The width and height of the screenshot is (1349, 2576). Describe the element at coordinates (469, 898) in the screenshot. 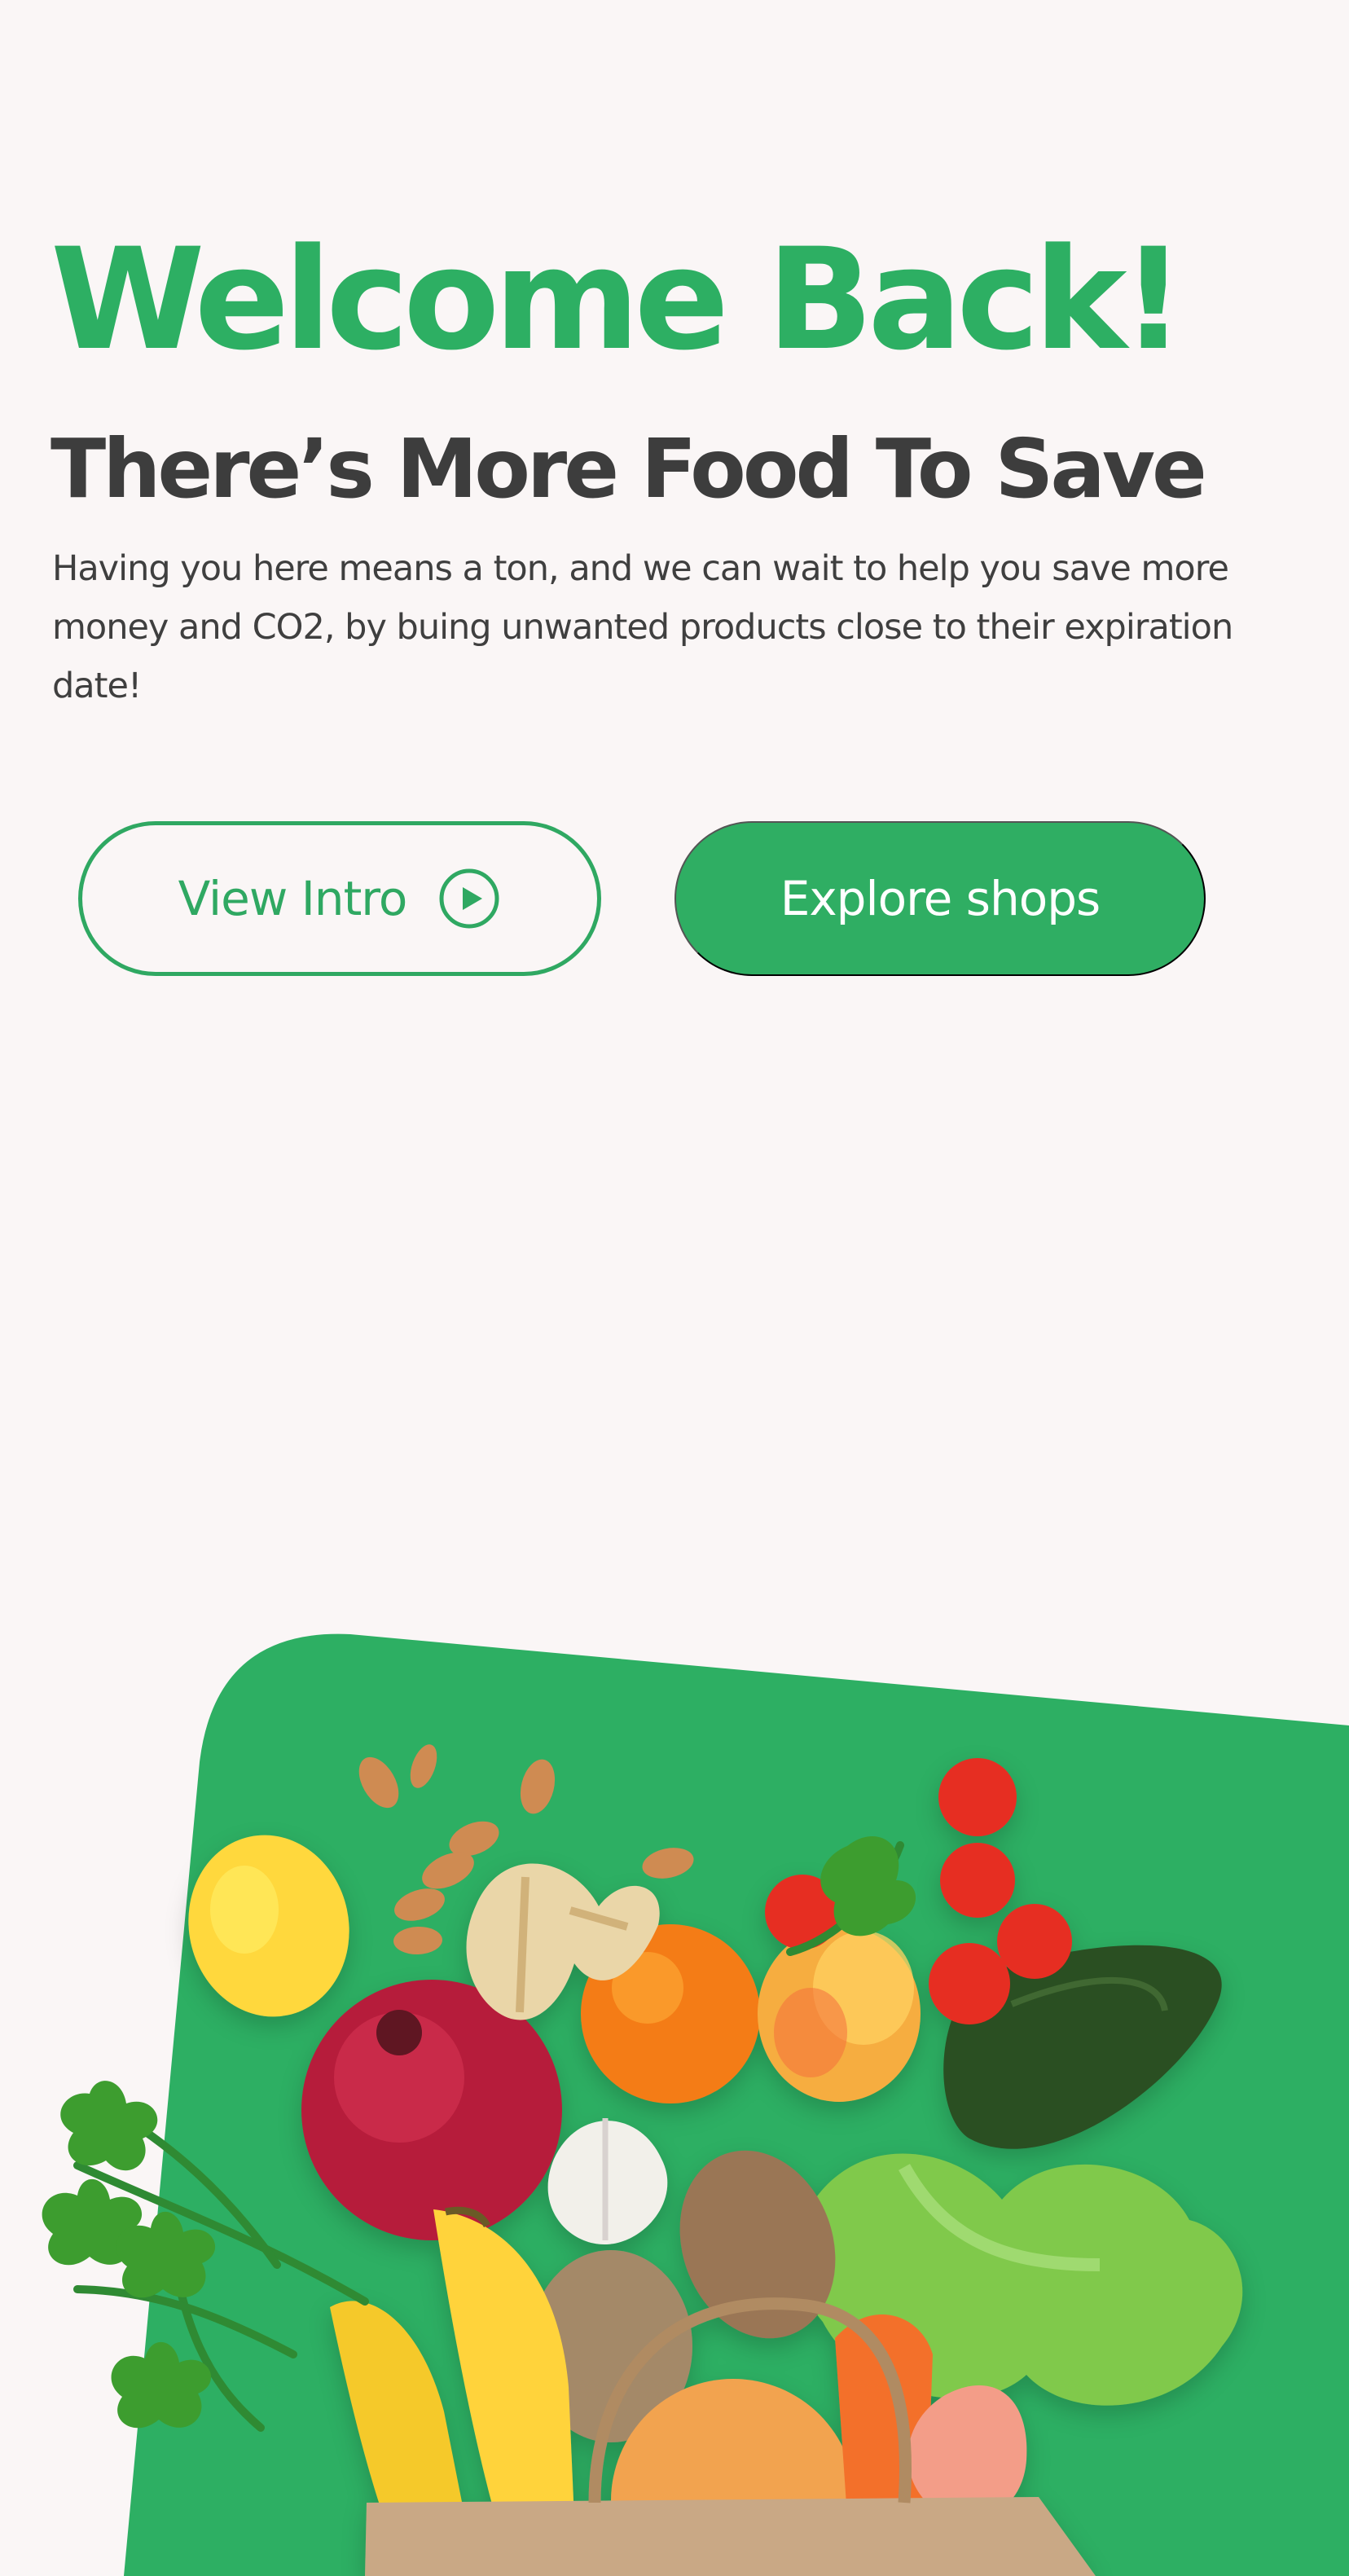

I see `play-circle-icon` at that location.